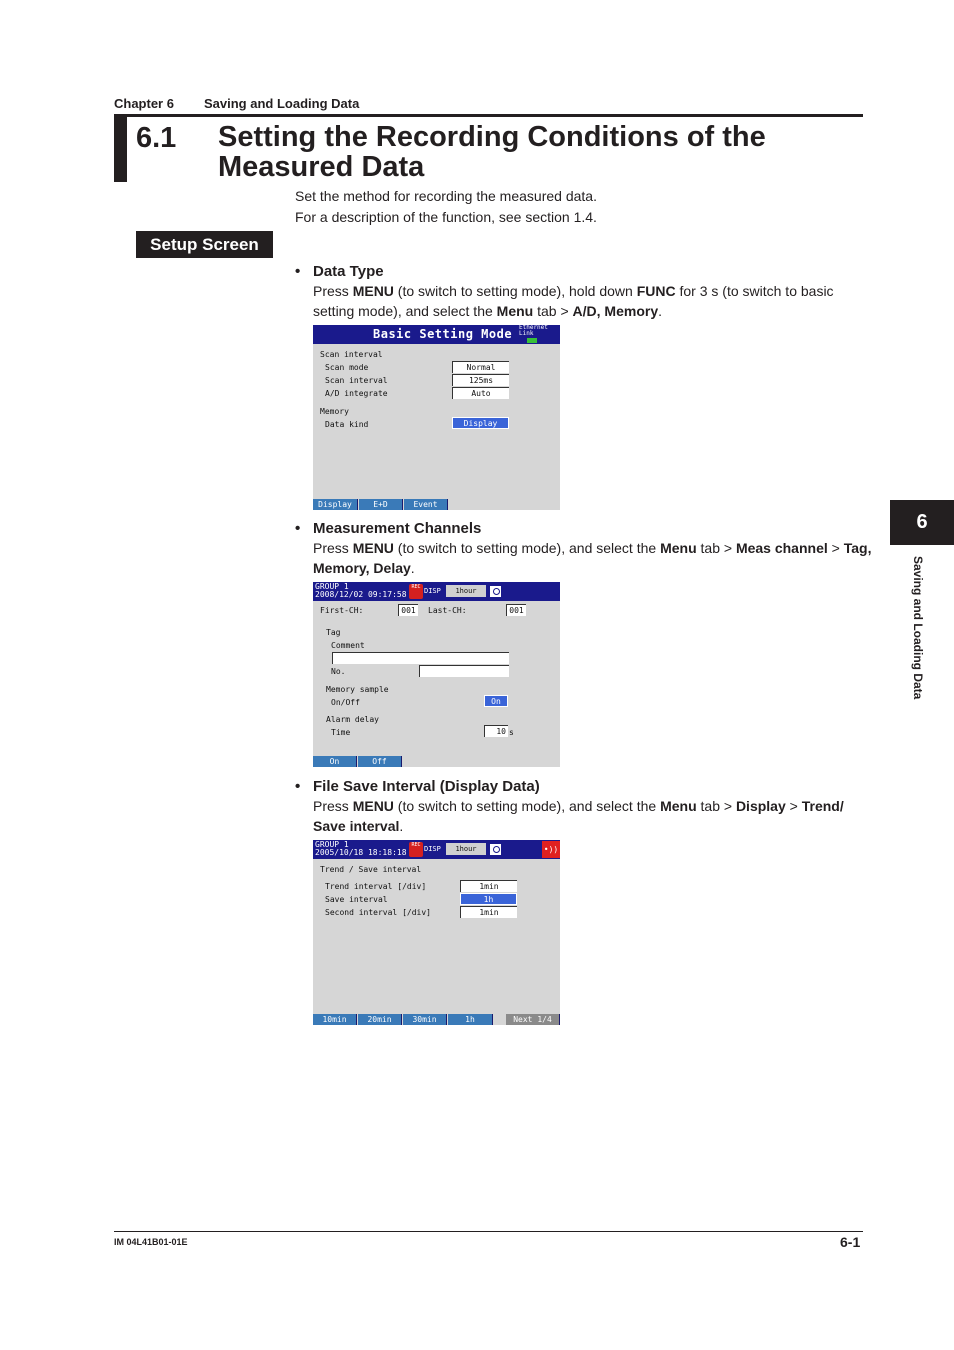  What do you see at coordinates (347, 424) in the screenshot?
I see `data-kind-label: Data kind` at bounding box center [347, 424].